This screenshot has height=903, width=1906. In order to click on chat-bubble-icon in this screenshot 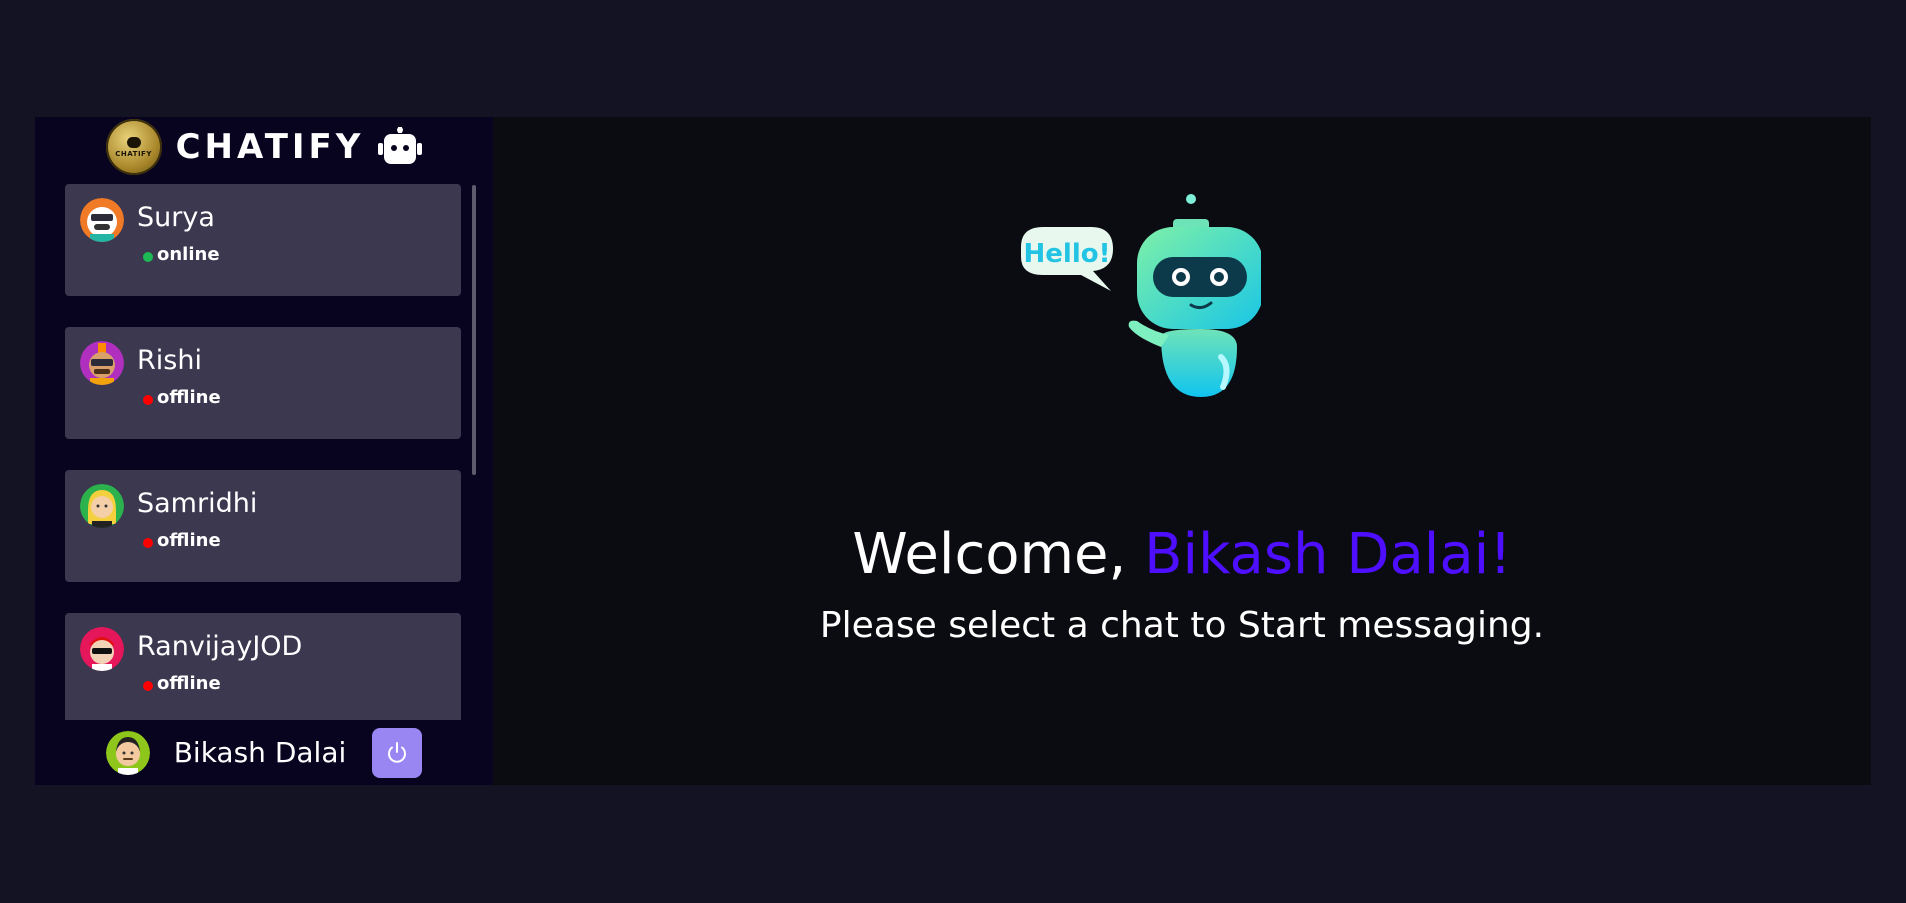, I will do `click(133, 142)`.